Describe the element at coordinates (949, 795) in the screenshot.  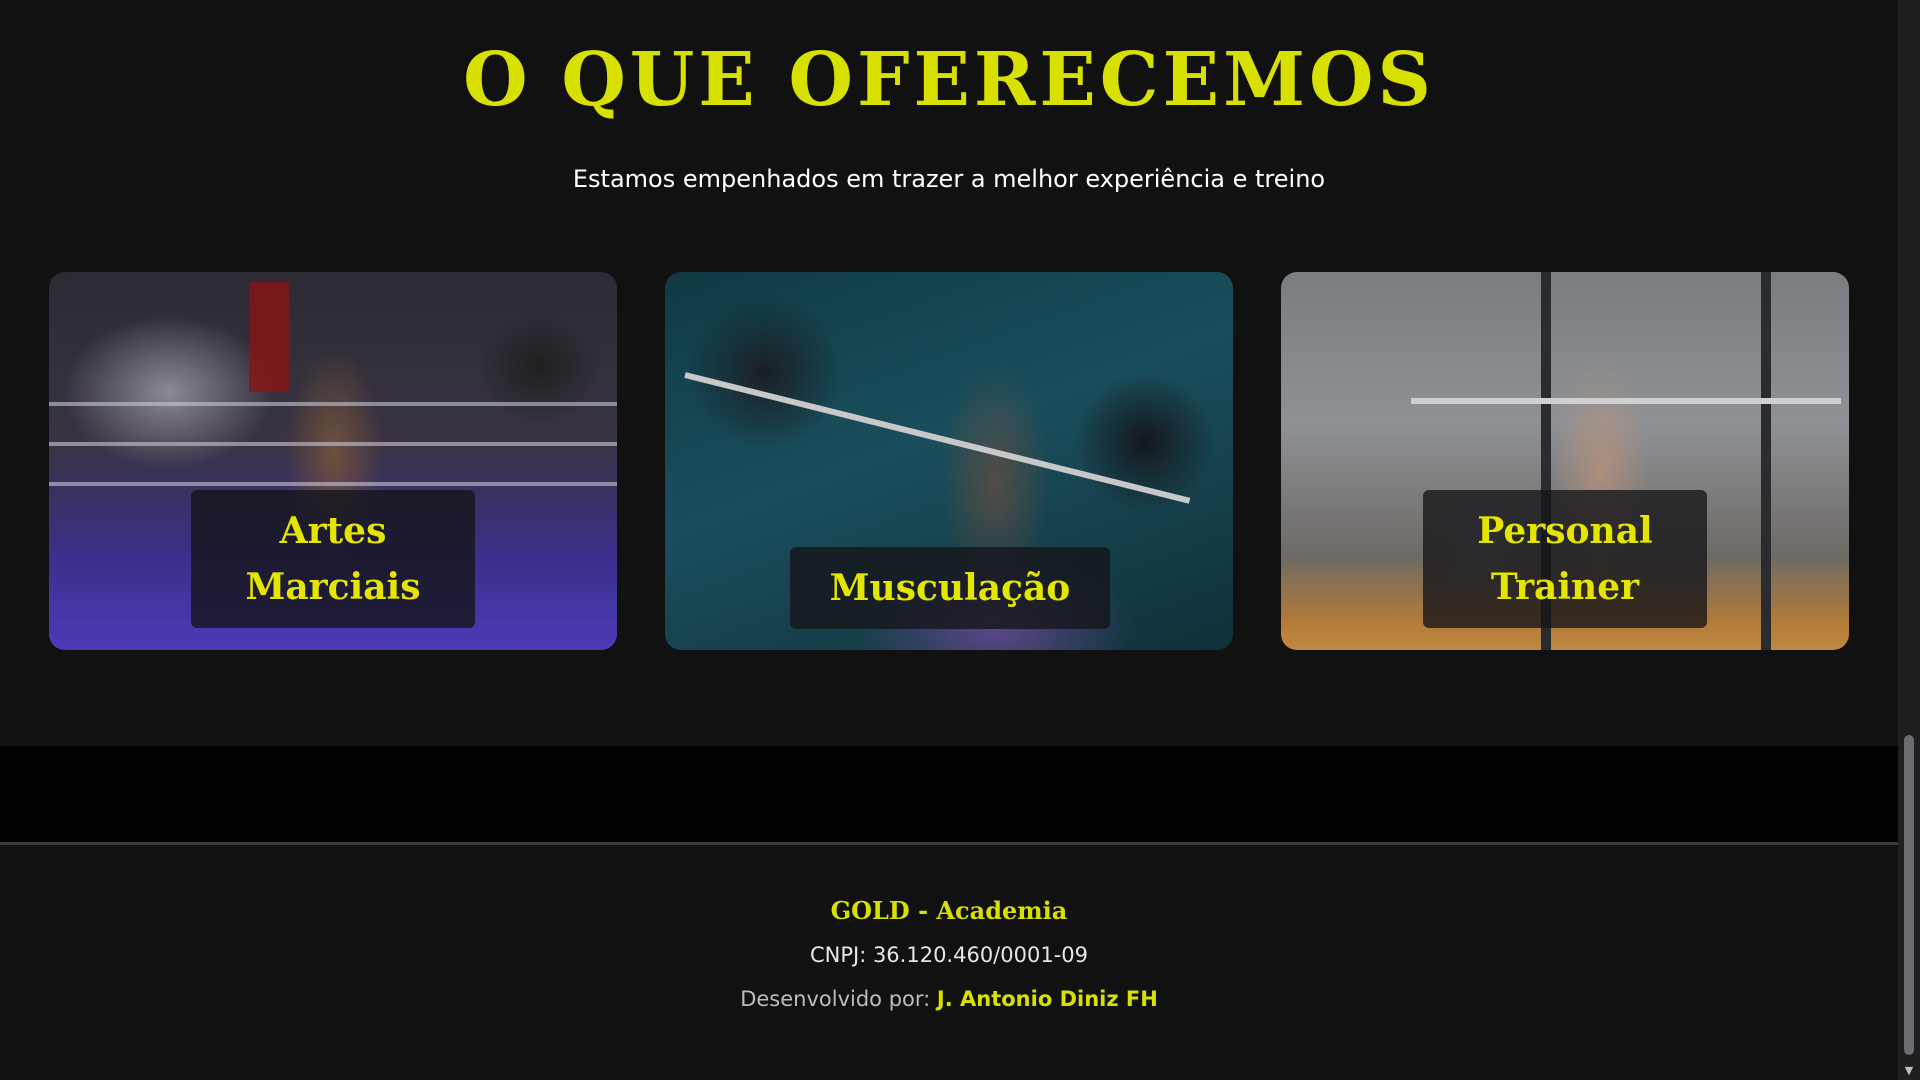
I see `footer-divider-band` at that location.